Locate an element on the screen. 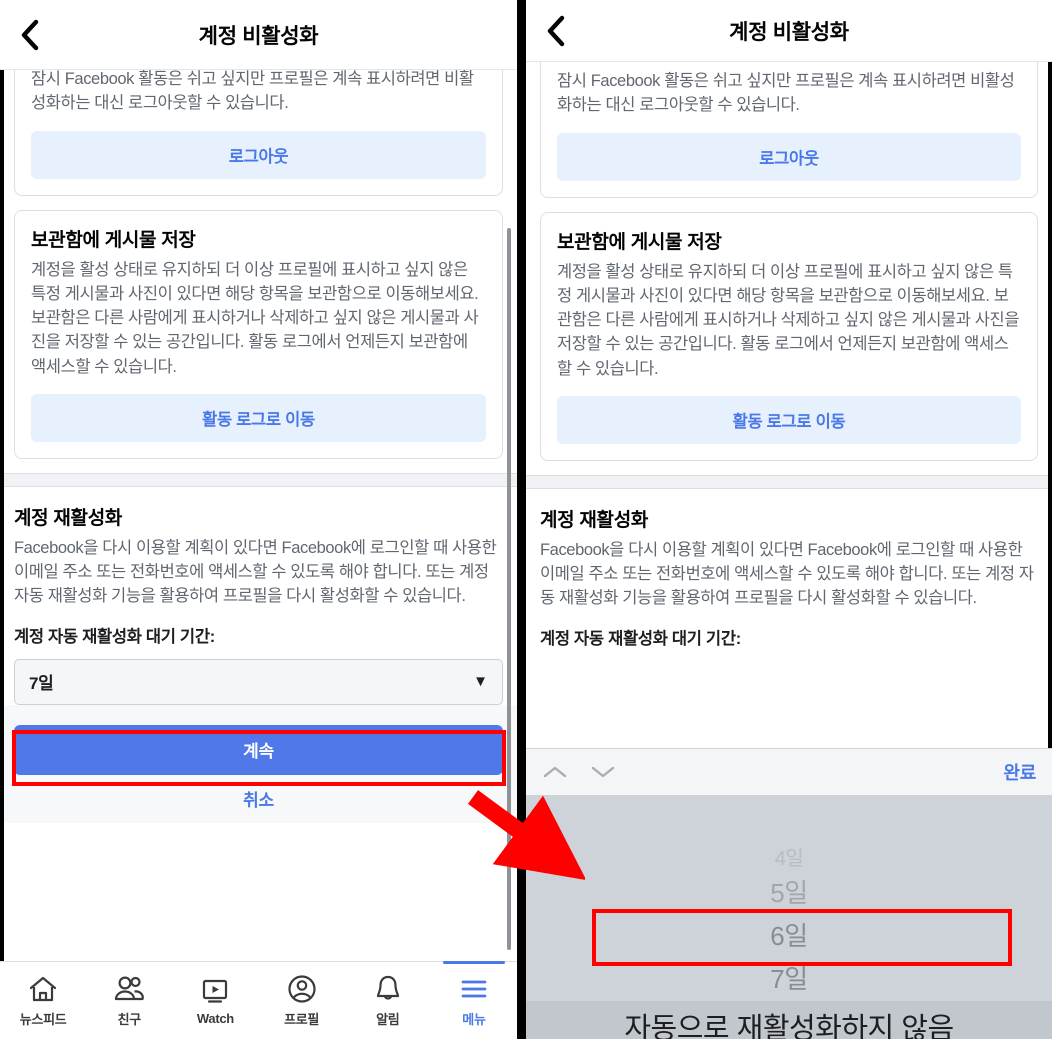 Image resolution: width=1052 pixels, height=1039 pixels. navigation-header-left: 계정 비활성화 is located at coordinates (258, 35).